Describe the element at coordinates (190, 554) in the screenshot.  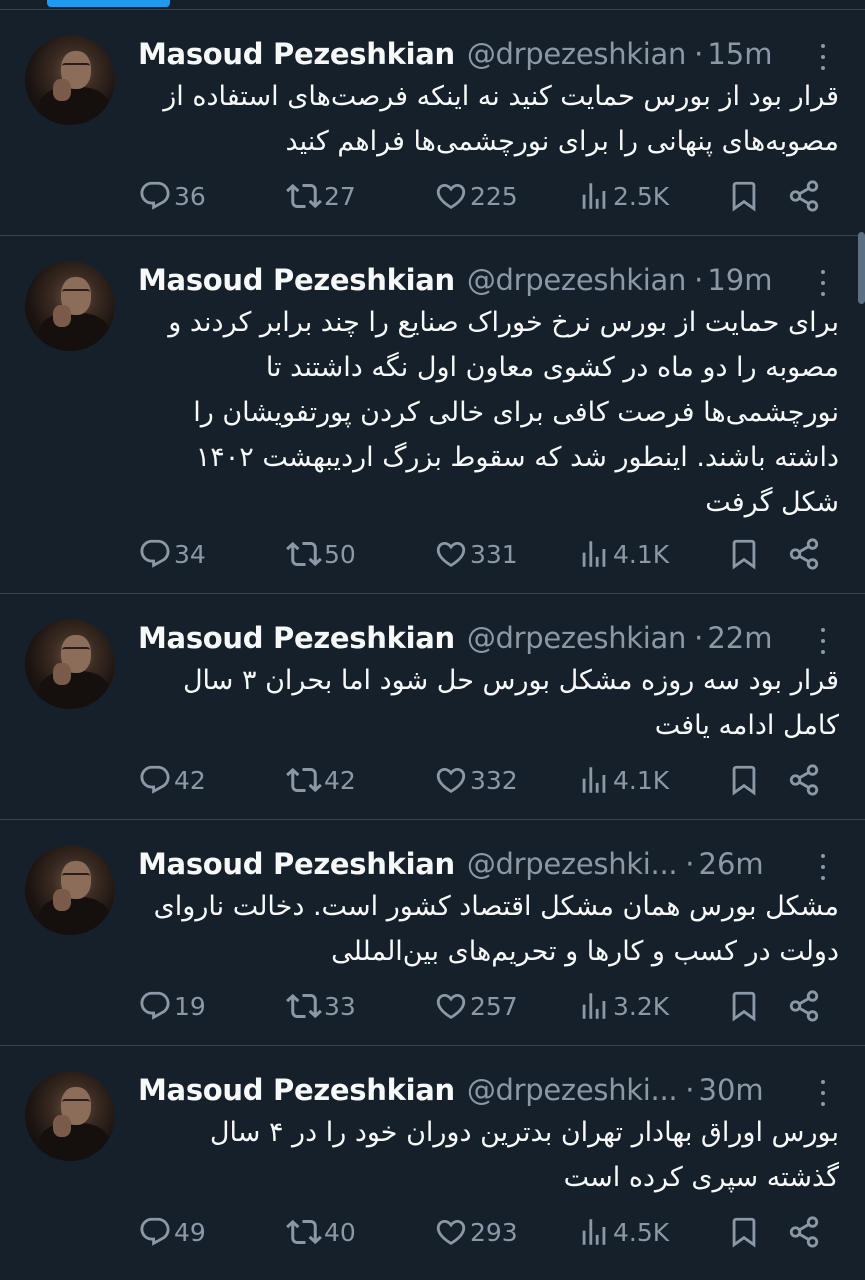
I see `reply-count: 34` at that location.